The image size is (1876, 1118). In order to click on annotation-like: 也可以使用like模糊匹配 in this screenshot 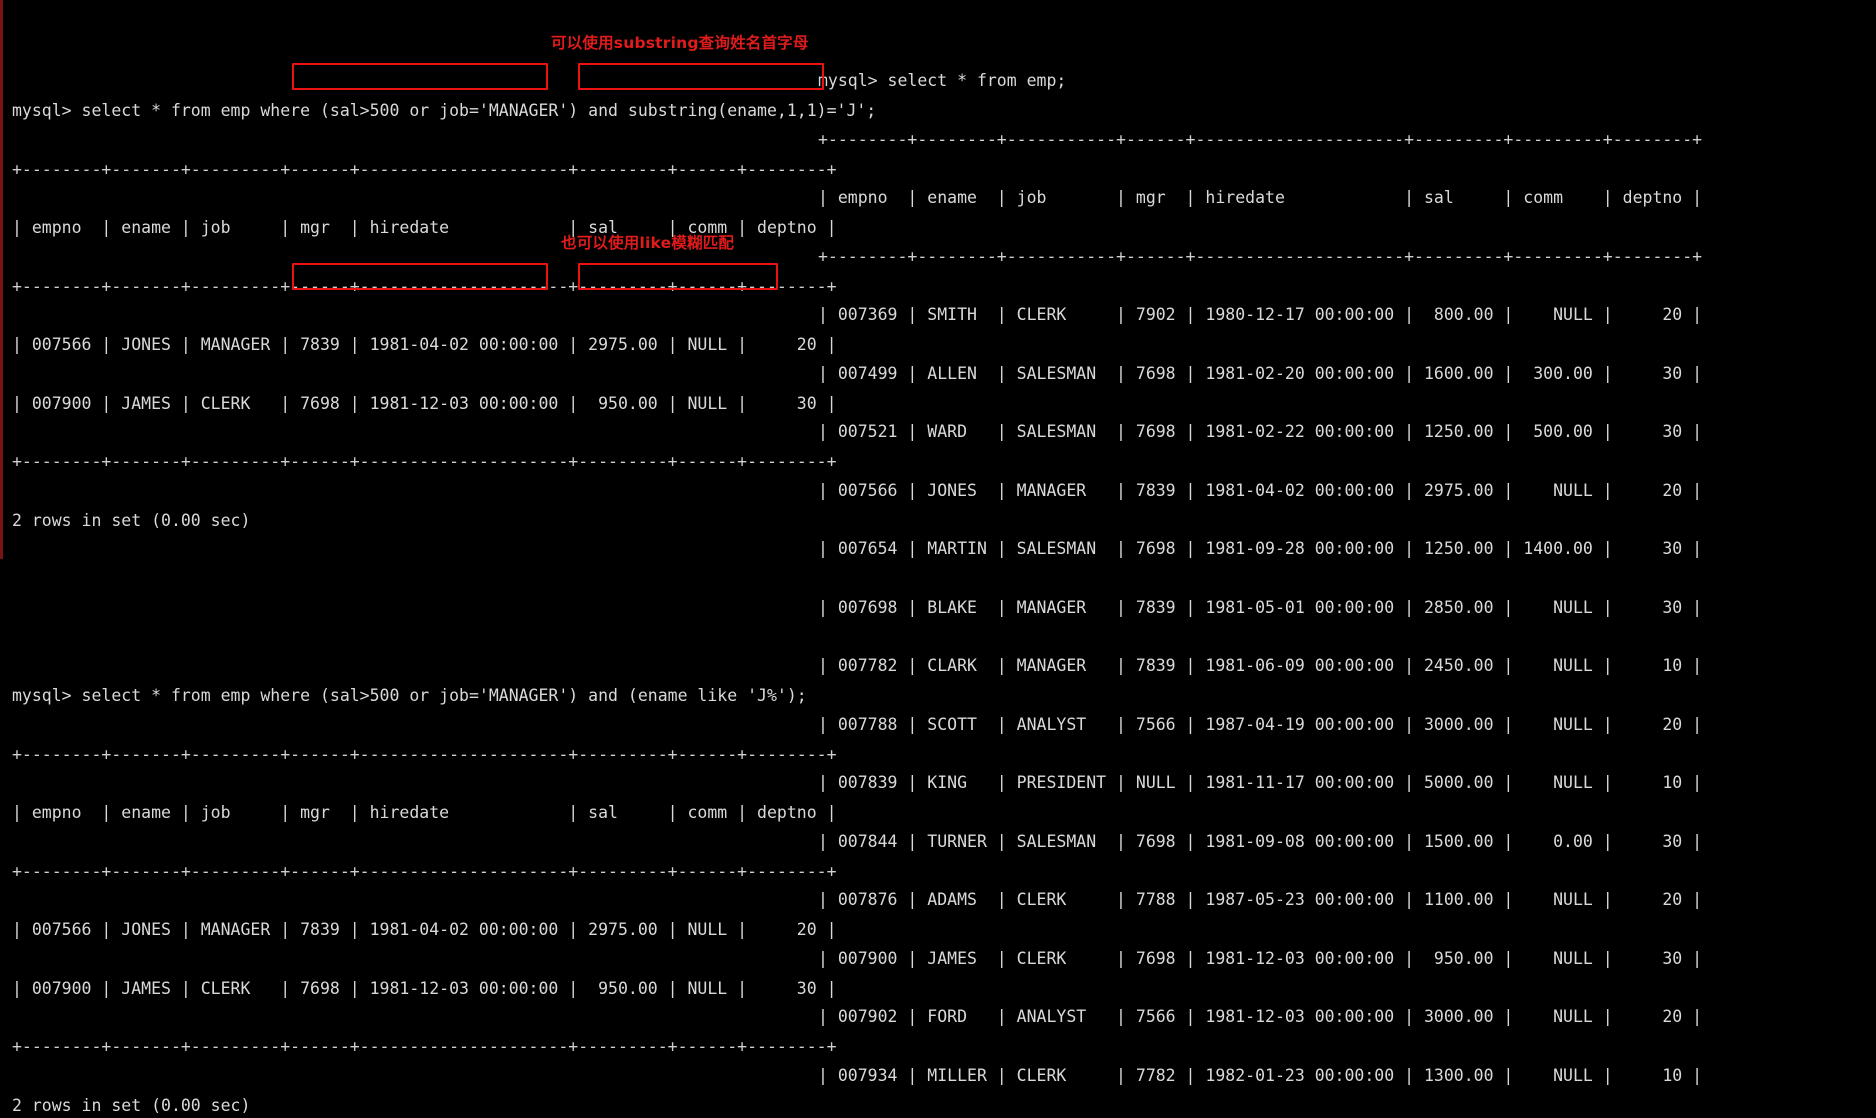, I will do `click(648, 243)`.